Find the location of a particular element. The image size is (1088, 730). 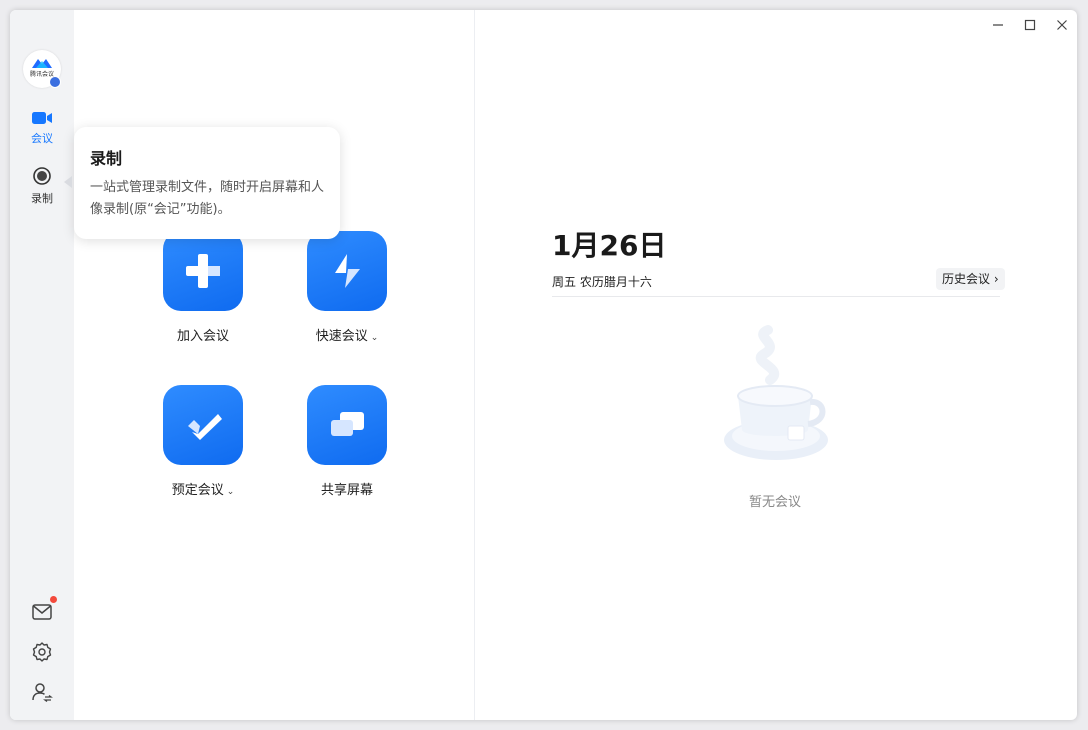

plus-icon is located at coordinates (203, 271).